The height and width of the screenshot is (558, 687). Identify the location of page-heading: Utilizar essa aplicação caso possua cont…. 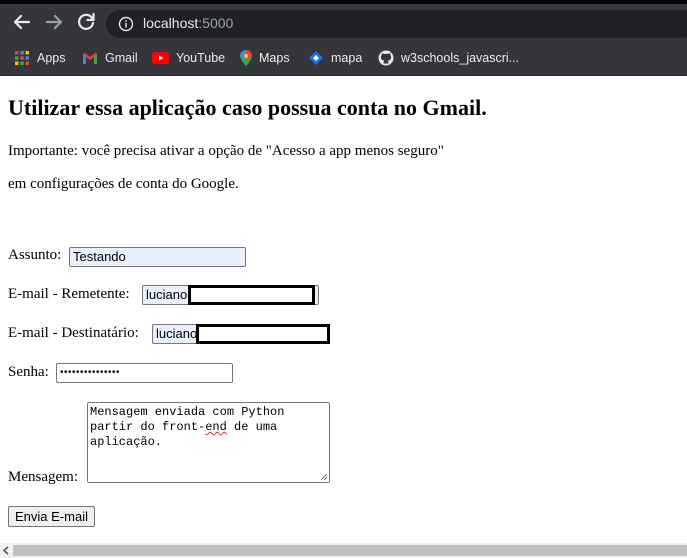
(247, 107).